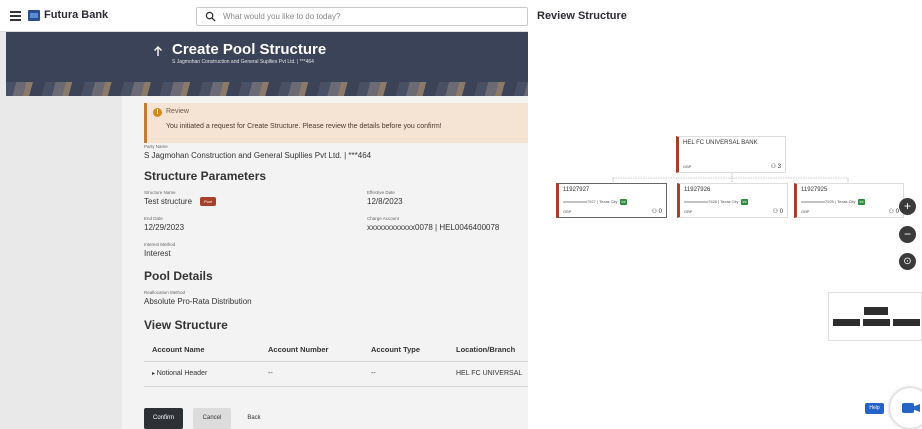  I want to click on root-node-currency: GBP, so click(687, 166).